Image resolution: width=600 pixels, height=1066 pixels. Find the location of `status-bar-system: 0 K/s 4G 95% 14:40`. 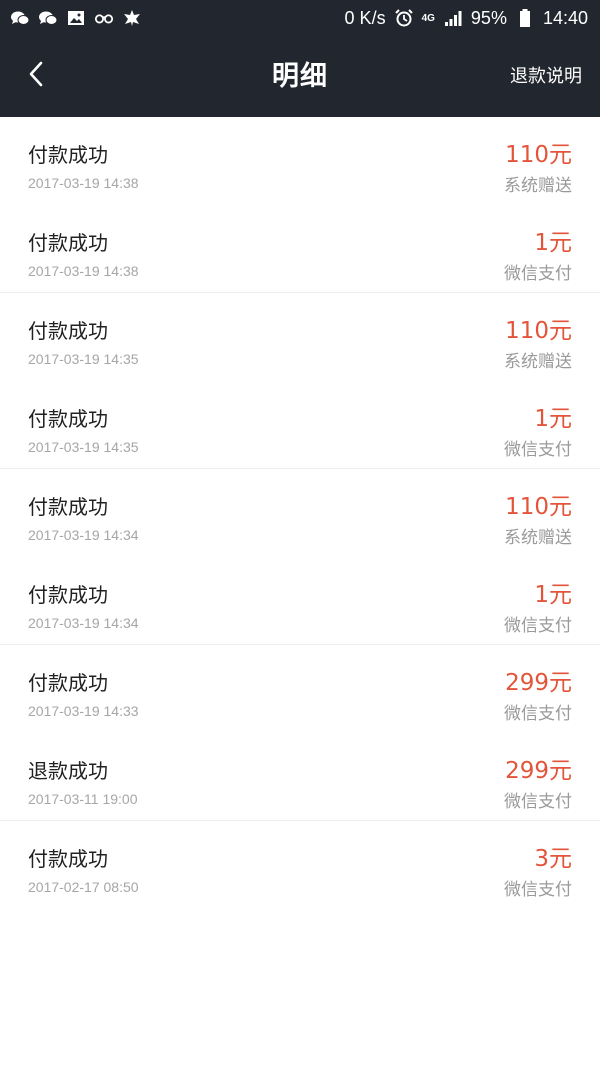

status-bar-system: 0 K/s 4G 95% 14:40 is located at coordinates (466, 18).